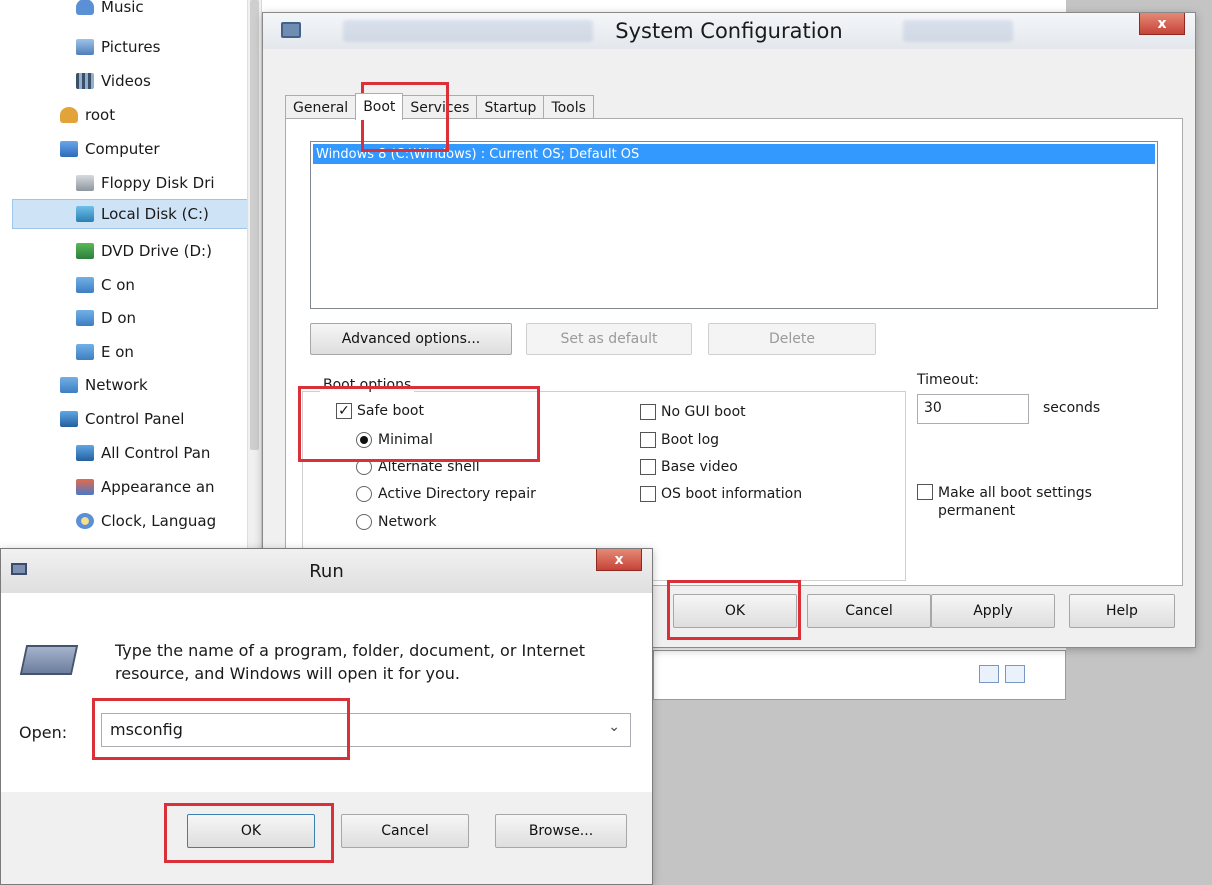 Image resolution: width=1212 pixels, height=885 pixels. Describe the element at coordinates (69, 149) in the screenshot. I see `computer-icon` at that location.